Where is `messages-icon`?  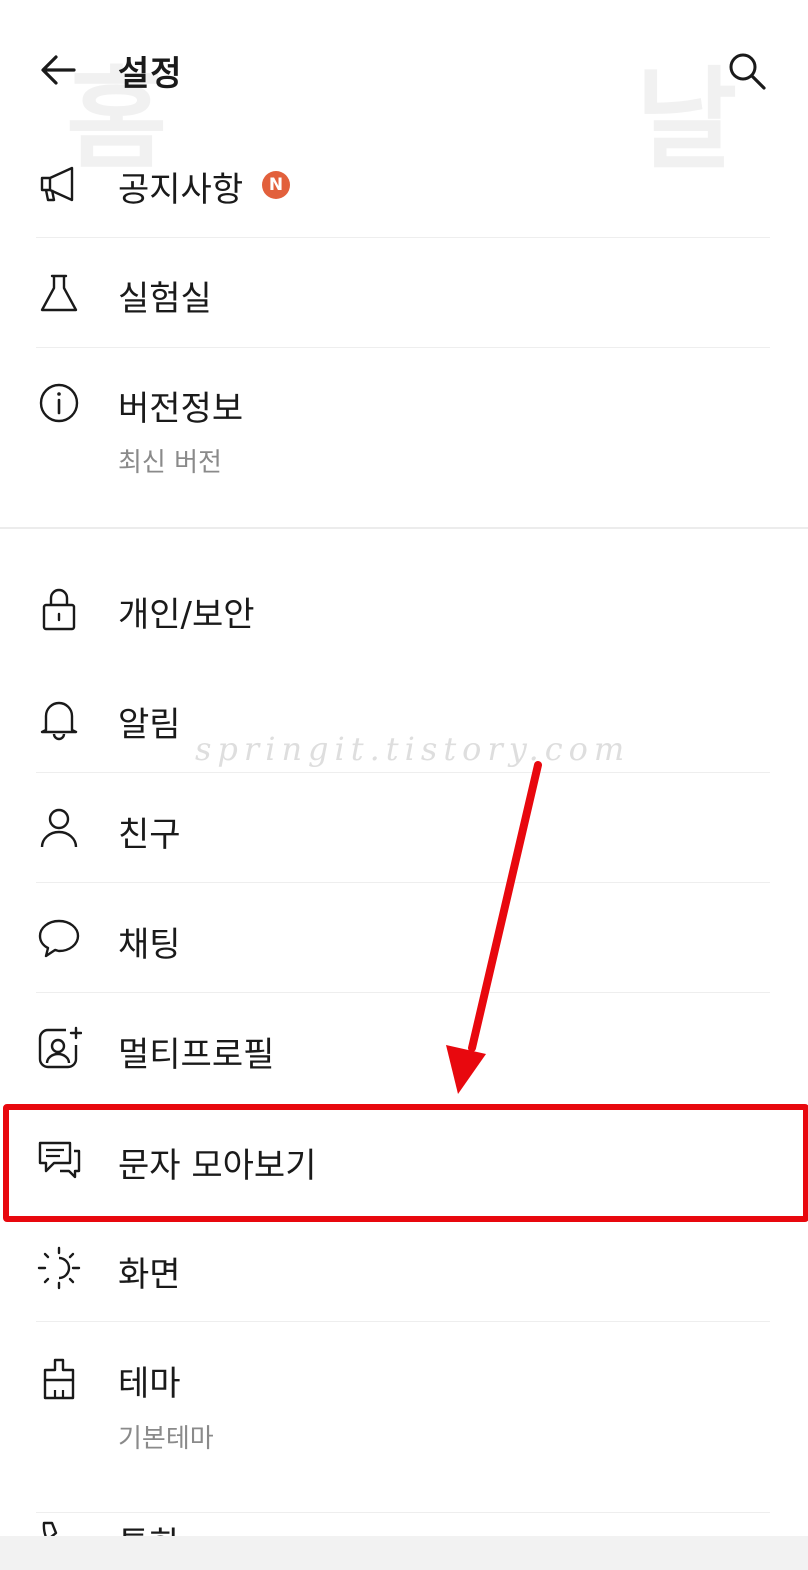 messages-icon is located at coordinates (59, 1160).